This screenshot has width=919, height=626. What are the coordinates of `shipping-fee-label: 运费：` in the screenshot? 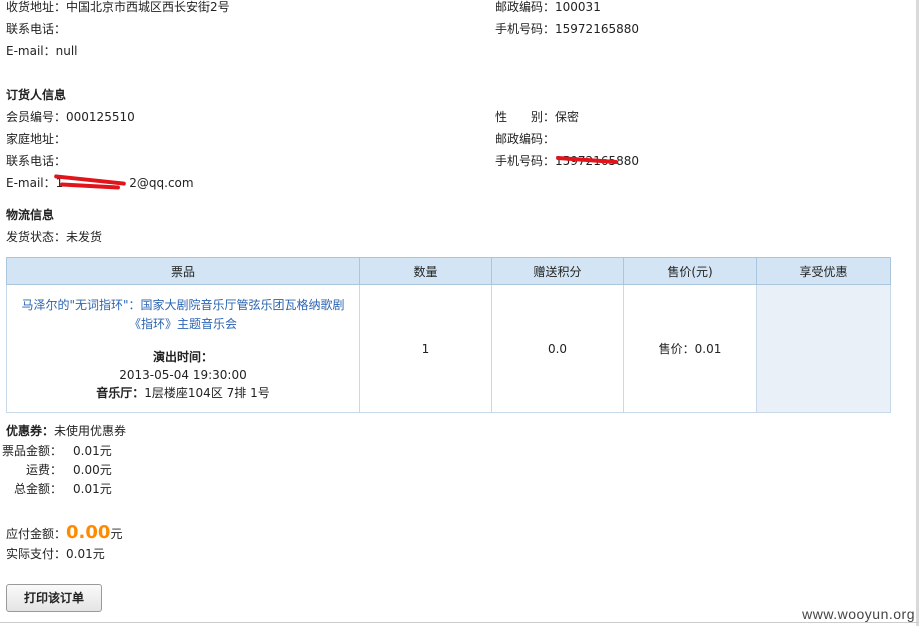 It's located at (43, 470).